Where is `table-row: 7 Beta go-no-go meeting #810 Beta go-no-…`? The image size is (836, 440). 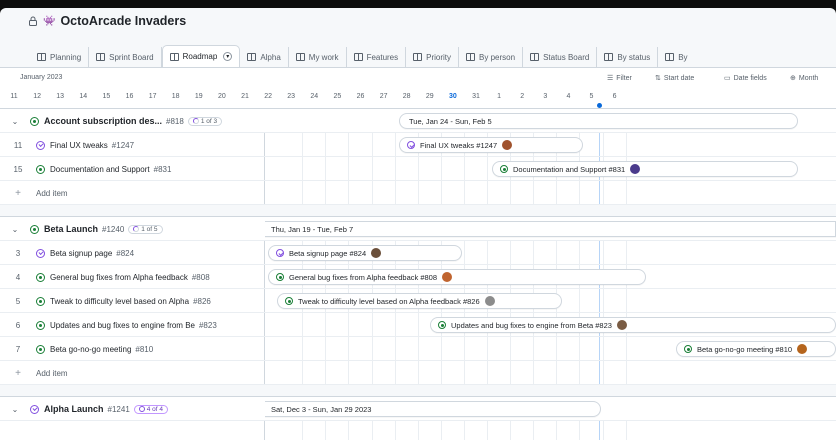
table-row: 7 Beta go-no-go meeting #810 Beta go-no-… is located at coordinates (418, 349).